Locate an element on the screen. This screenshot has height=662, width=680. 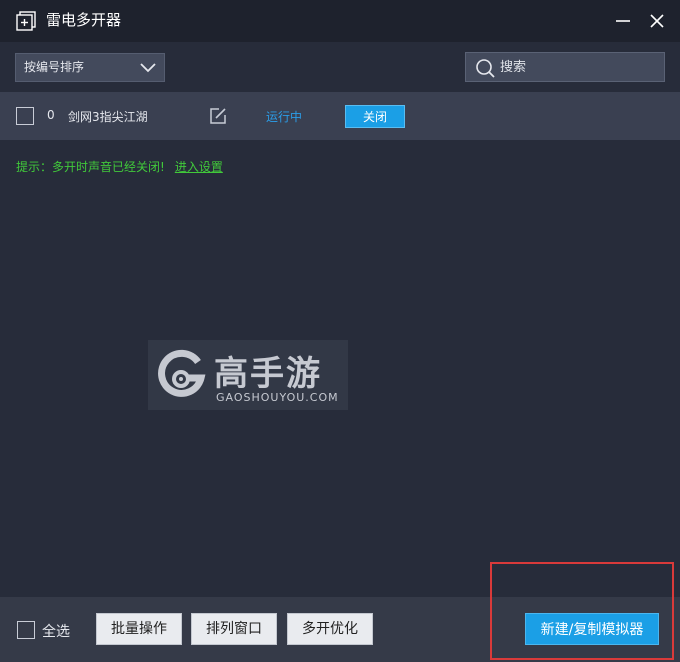
multi-optimize-button: 多开优化 is located at coordinates (330, 629).